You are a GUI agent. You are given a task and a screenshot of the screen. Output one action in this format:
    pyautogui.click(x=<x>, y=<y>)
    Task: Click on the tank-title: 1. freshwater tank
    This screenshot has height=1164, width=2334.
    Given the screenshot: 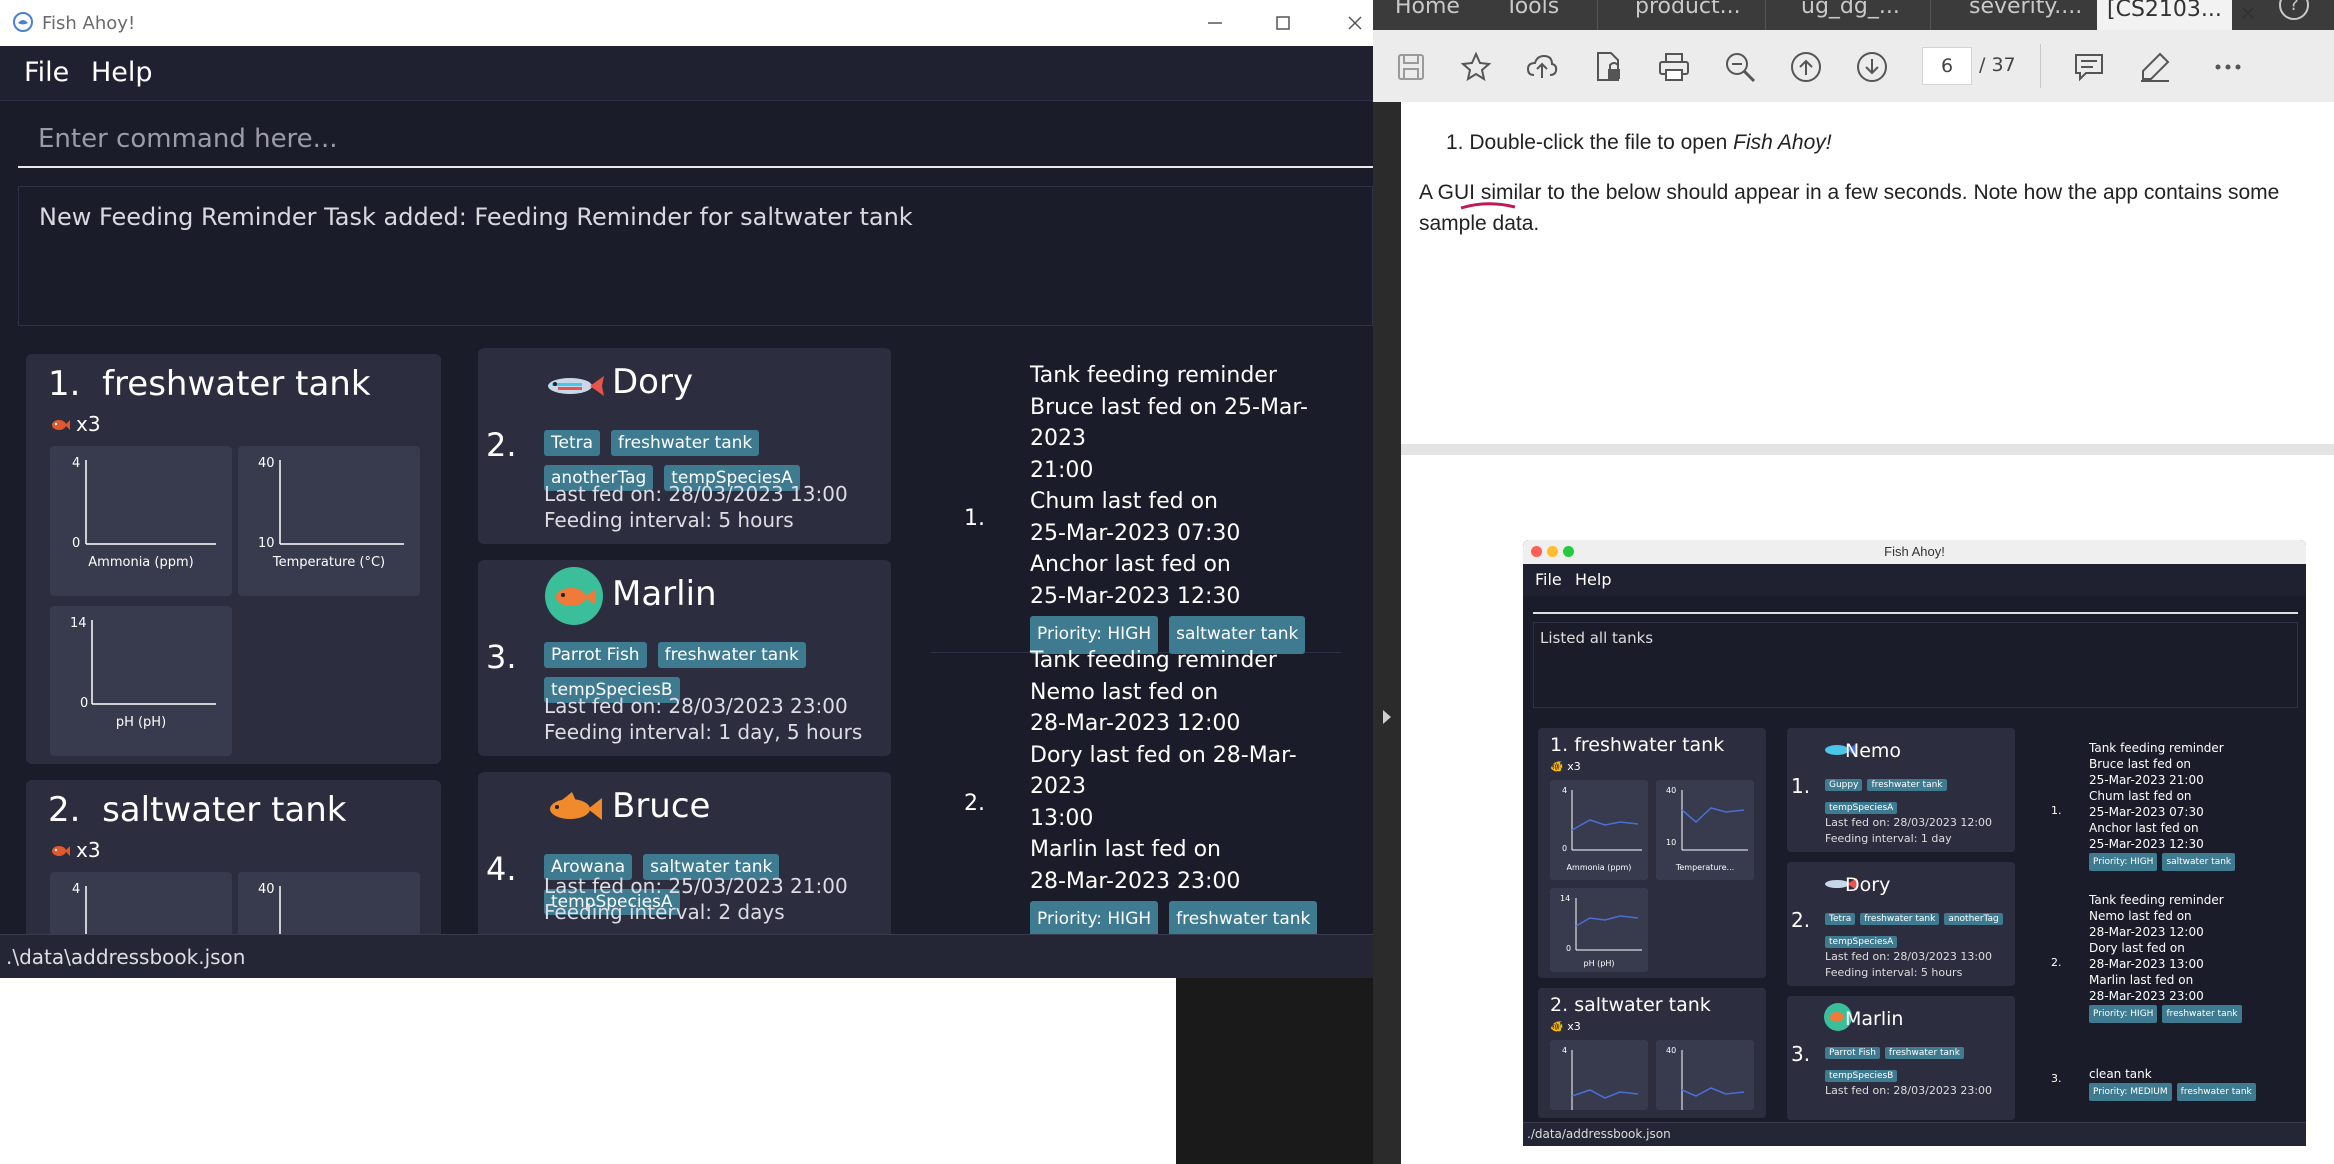 What is the action you would take?
    pyautogui.click(x=209, y=384)
    